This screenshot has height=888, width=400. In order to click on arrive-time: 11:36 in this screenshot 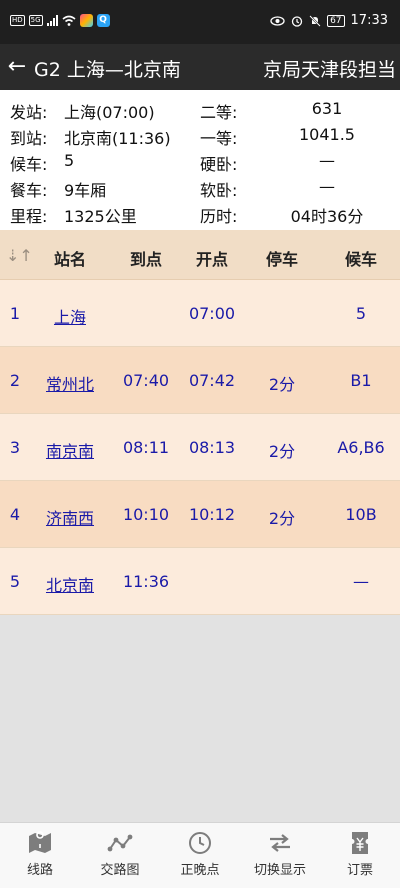, I will do `click(146, 581)`.